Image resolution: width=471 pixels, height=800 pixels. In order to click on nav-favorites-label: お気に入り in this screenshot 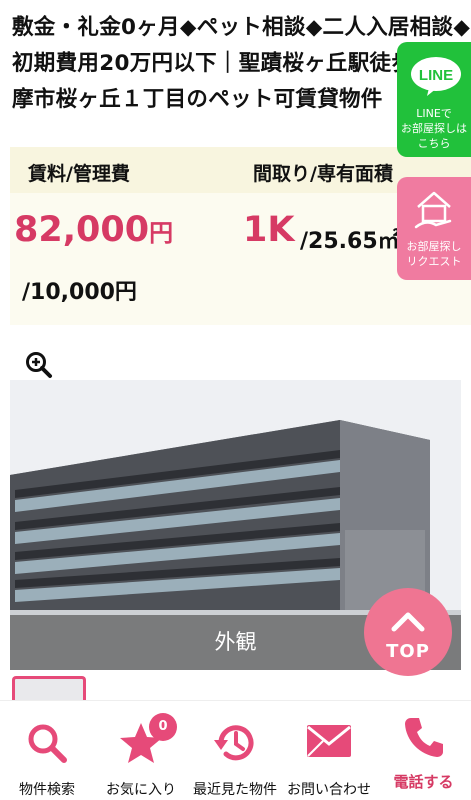, I will do `click(141, 790)`.